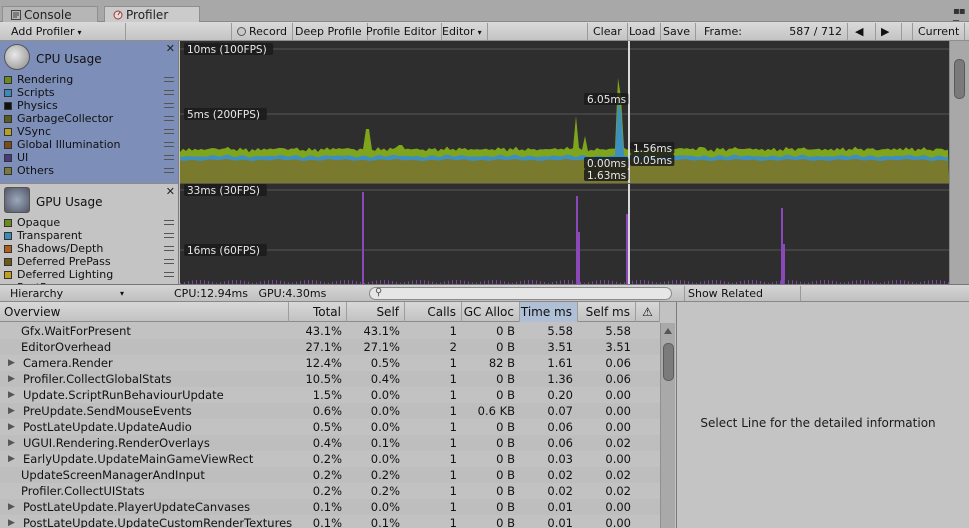 The width and height of the screenshot is (969, 528). I want to click on column-gc-alloc: GC Alloc, so click(491, 312).